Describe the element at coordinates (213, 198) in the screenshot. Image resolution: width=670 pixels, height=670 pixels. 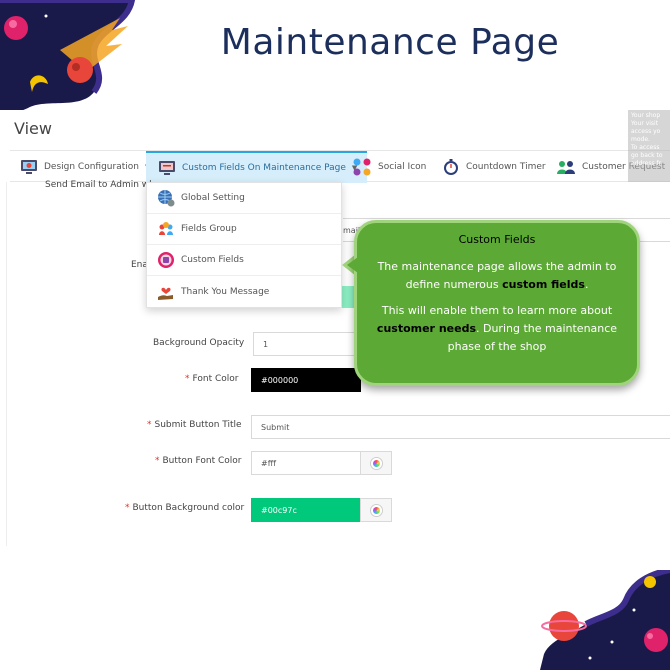
I see `menu-item-label: Global Setting` at that location.